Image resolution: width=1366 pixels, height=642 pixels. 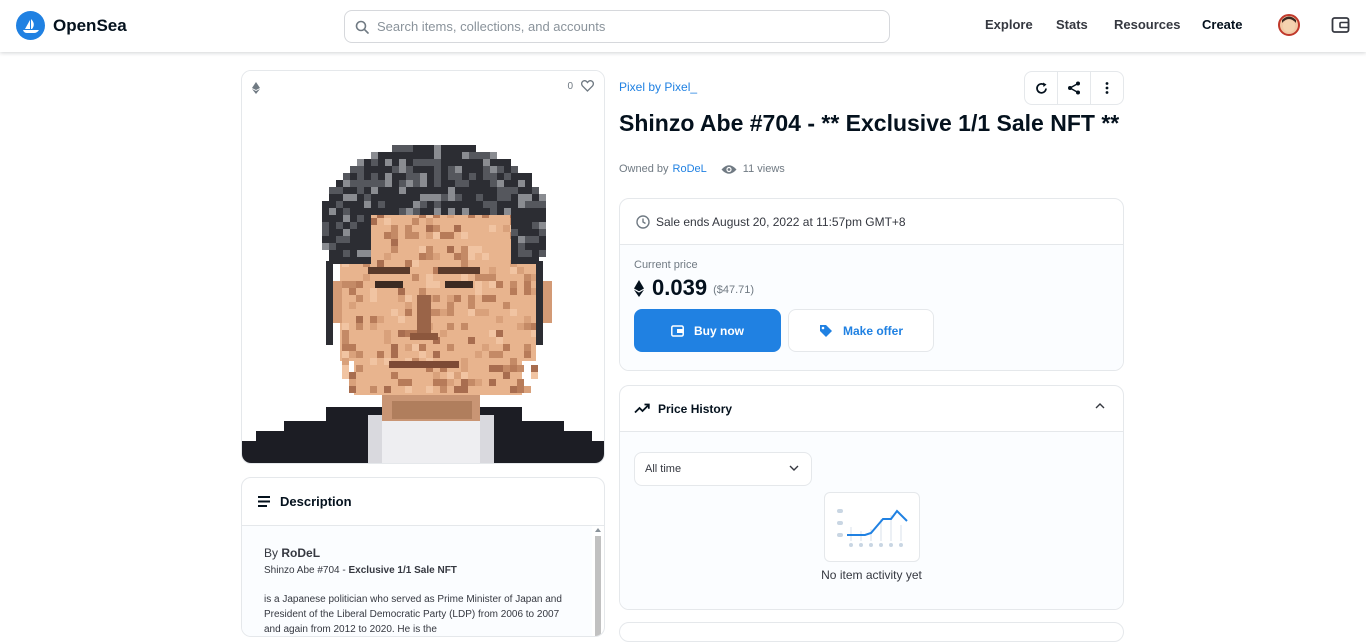 What do you see at coordinates (30, 25) in the screenshot?
I see `opensea-logo-icon` at bounding box center [30, 25].